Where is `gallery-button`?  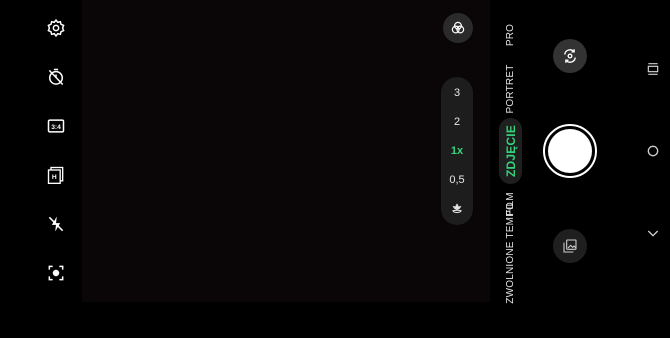 gallery-button is located at coordinates (570, 246).